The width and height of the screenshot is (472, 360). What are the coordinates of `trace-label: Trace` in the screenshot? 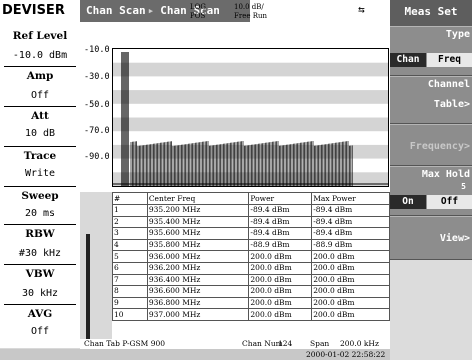 It's located at (40, 156).